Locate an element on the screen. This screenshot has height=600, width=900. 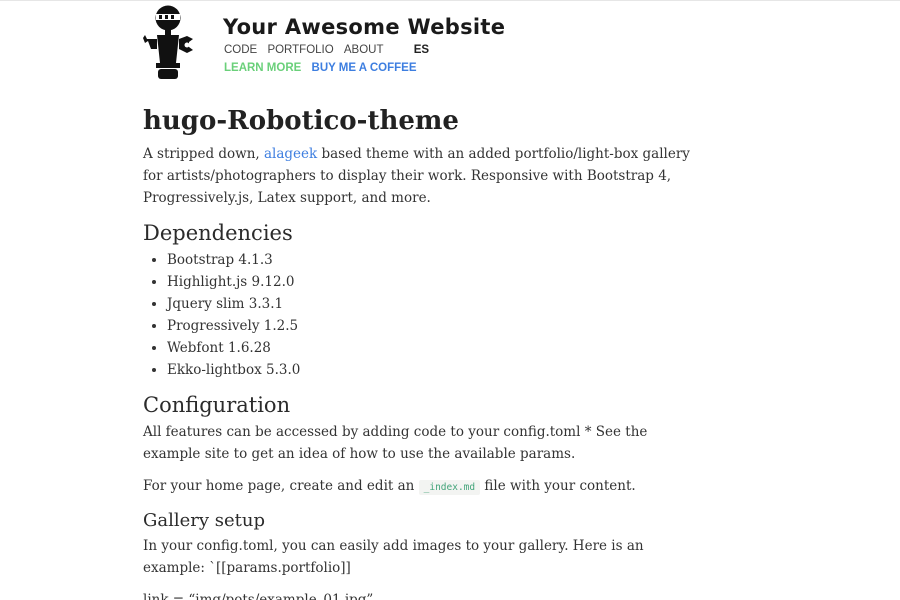
list-item: Jquery slim 3.3.1 is located at coordinates (435, 304).